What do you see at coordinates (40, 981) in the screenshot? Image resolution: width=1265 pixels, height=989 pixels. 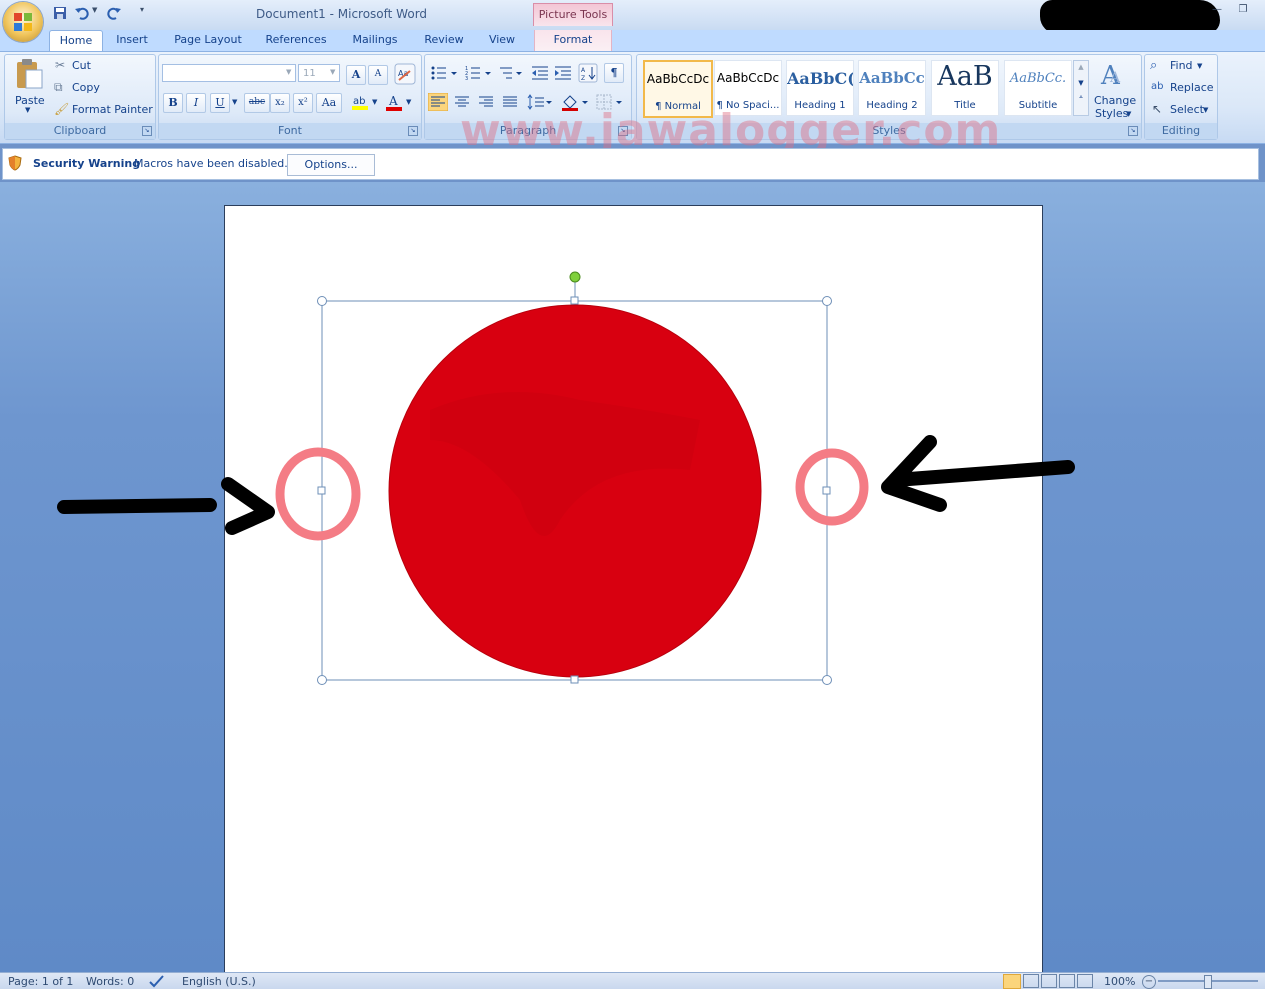 I see `status-page: Page: 1 of 1` at bounding box center [40, 981].